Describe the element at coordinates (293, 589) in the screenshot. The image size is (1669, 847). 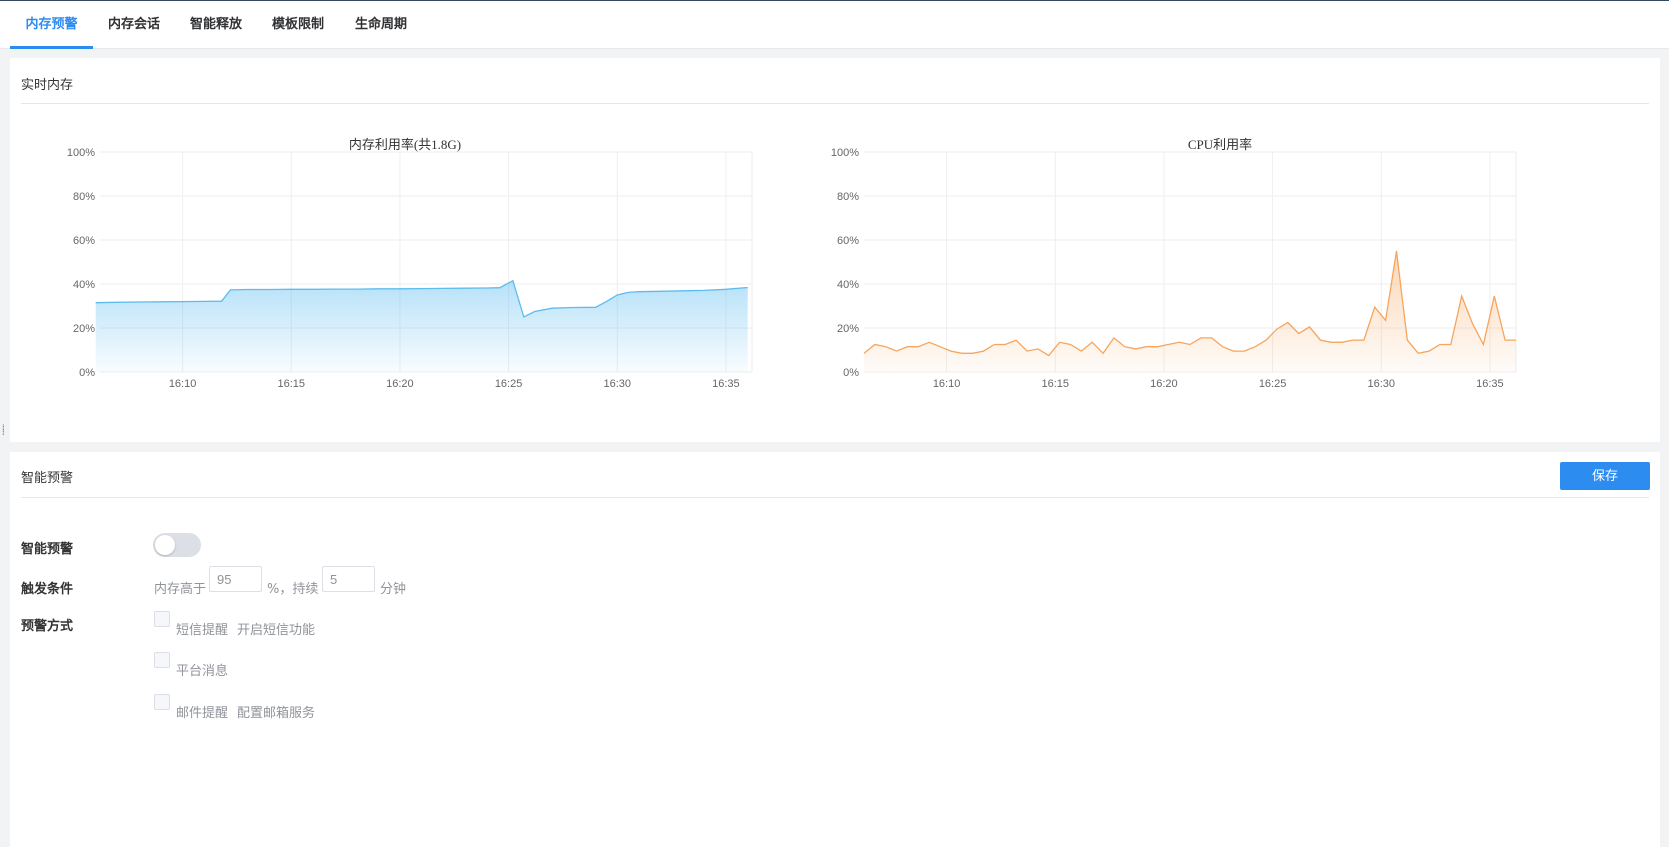
I see `trigger-mid: %，持续` at that location.